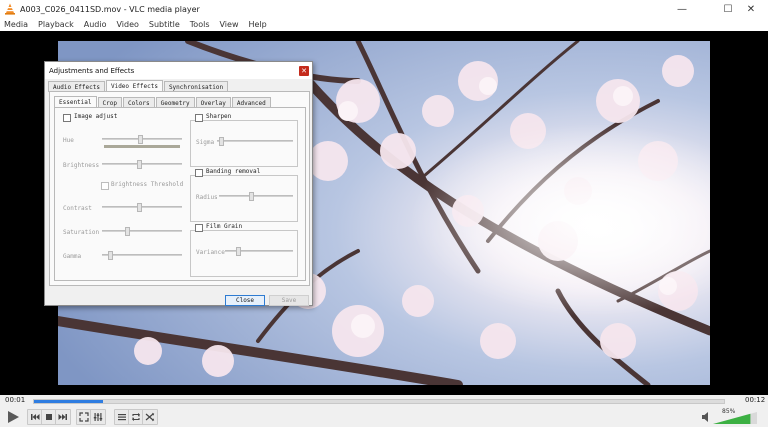 The height and width of the screenshot is (427, 768). I want to click on dialog-close-button: ✕, so click(304, 71).